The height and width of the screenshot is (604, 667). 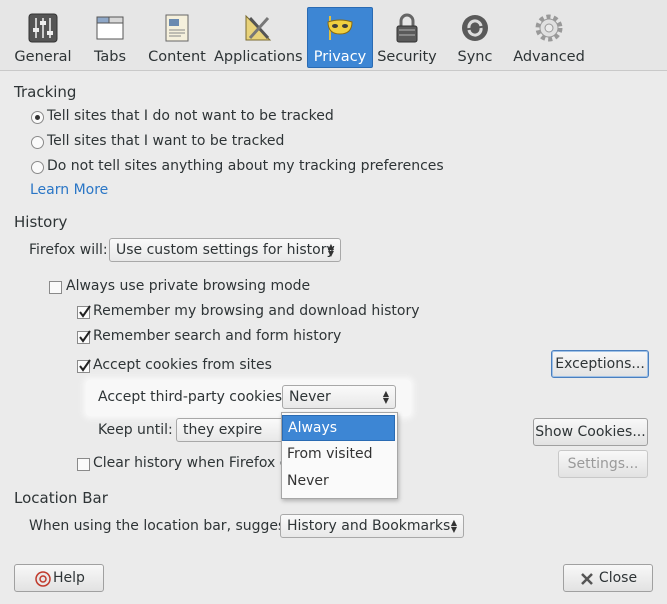 What do you see at coordinates (83, 464) in the screenshot?
I see `clear-history-checkbox` at bounding box center [83, 464].